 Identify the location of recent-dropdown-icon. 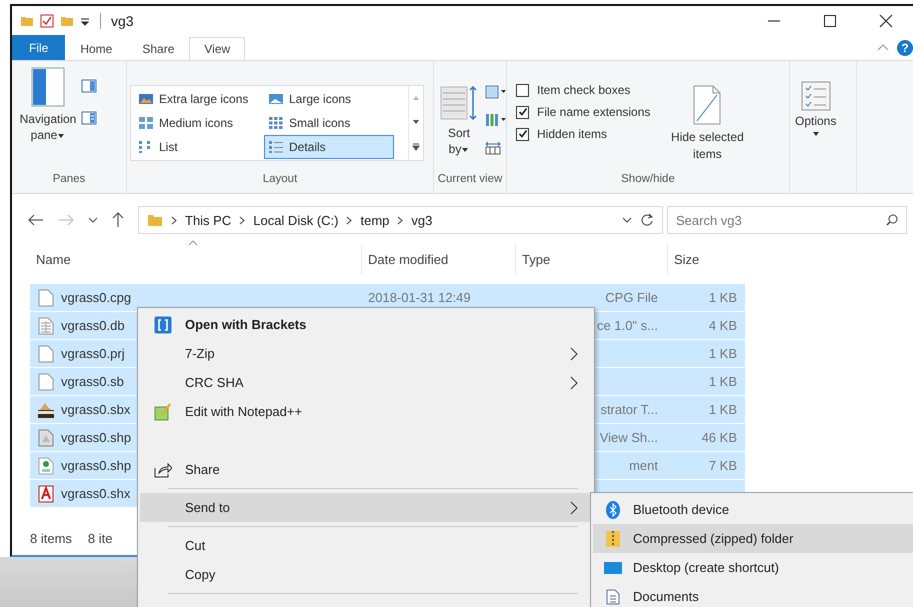
(93, 220).